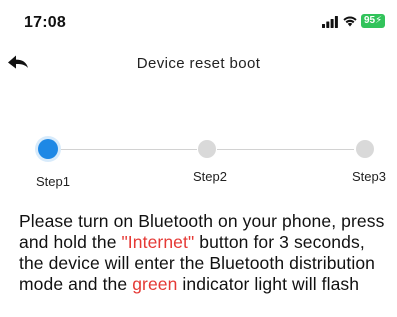  I want to click on status-bar: 17:08 95⚡, so click(198, 22).